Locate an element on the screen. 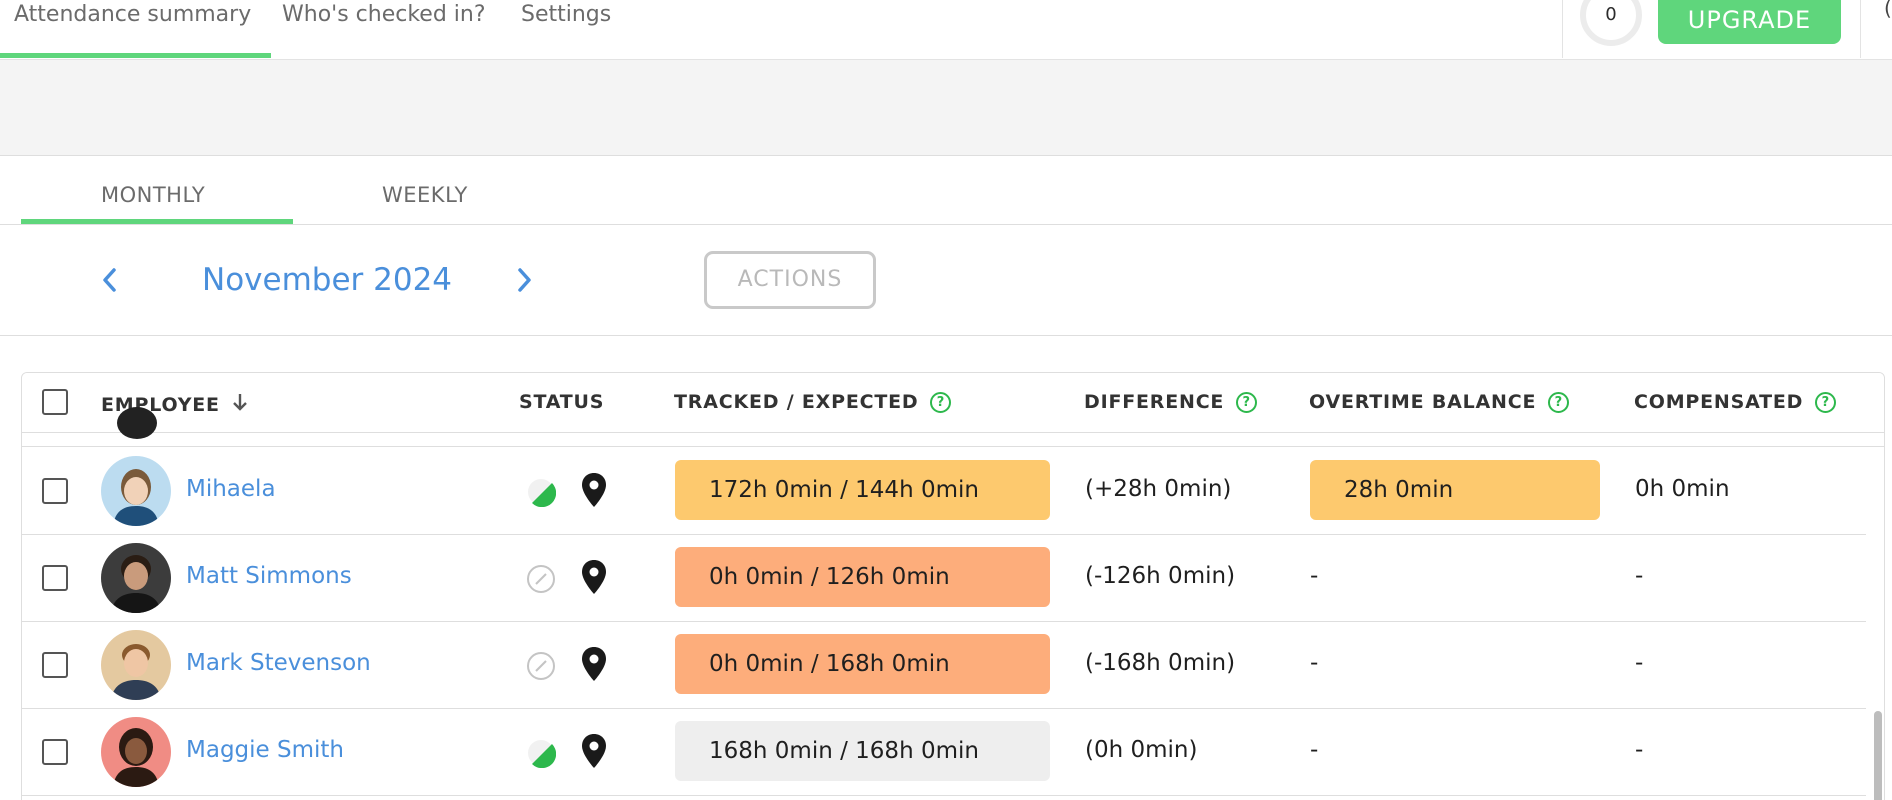  difference-value: (-126h 0min) is located at coordinates (1160, 576).